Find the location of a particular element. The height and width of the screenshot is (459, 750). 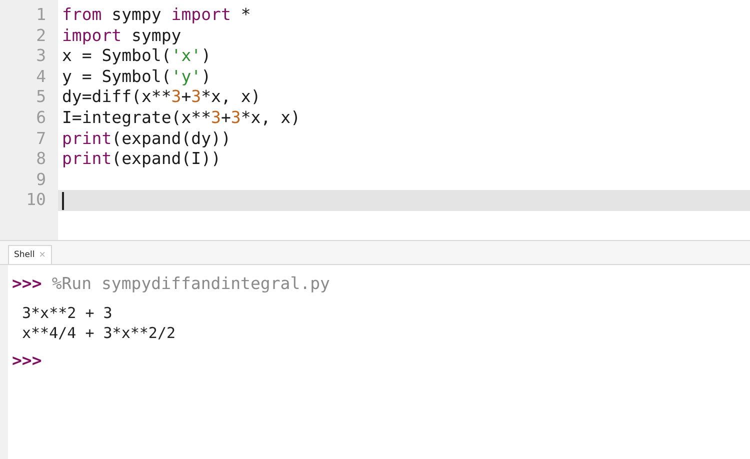

shell-command: %Run sympydiffandintegral.py is located at coordinates (191, 284).